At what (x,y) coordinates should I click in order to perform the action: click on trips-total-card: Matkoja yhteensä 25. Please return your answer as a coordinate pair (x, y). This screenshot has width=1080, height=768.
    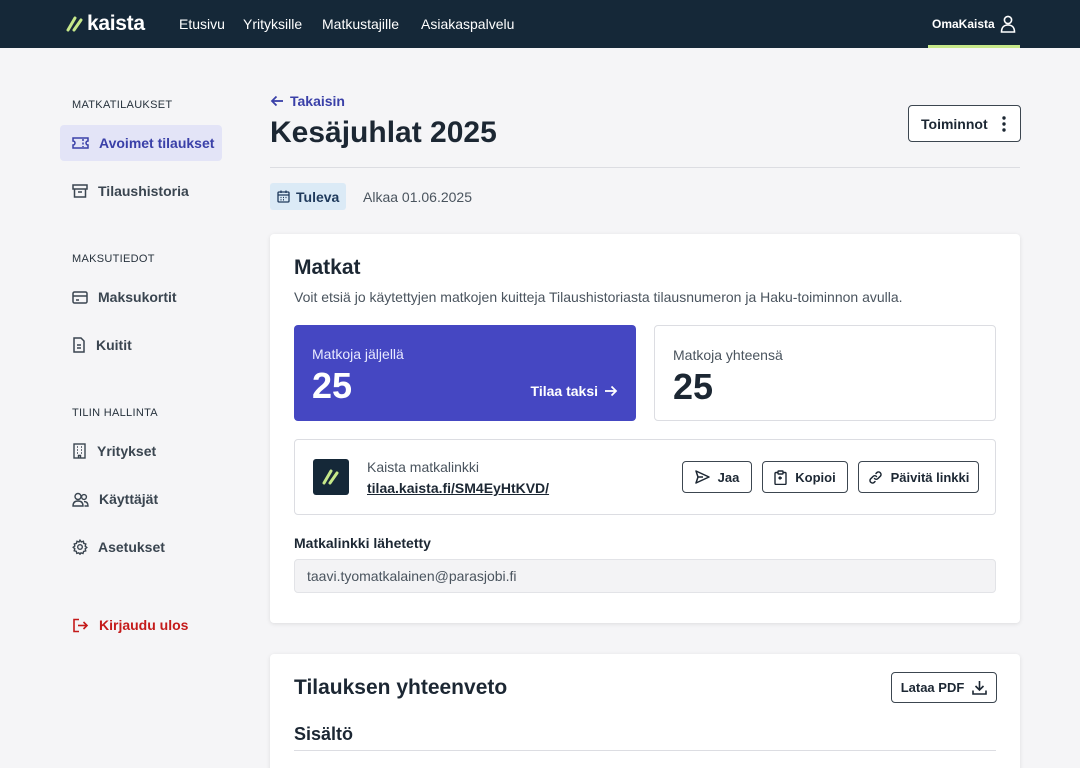
    Looking at the image, I should click on (825, 373).